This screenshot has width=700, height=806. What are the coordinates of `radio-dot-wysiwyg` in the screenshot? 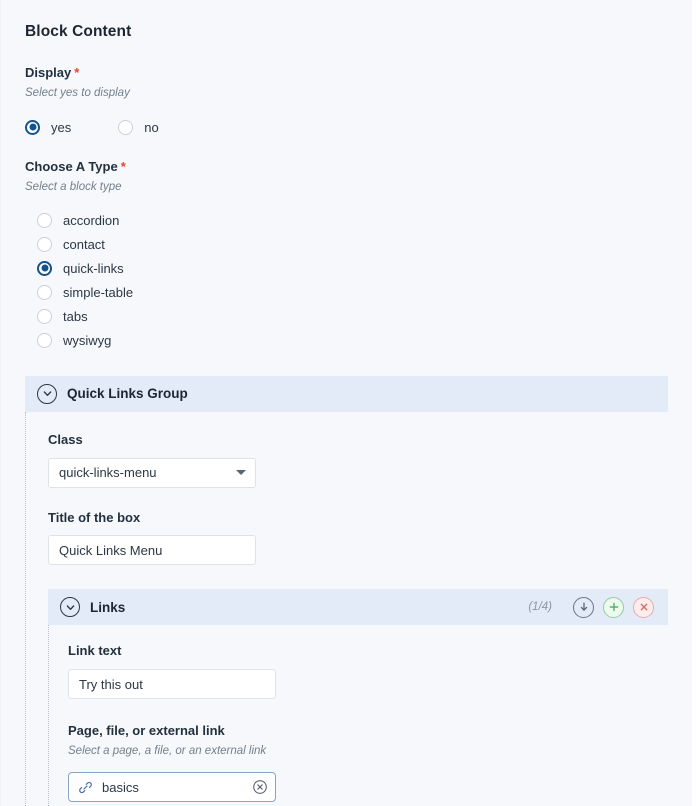 It's located at (44, 340).